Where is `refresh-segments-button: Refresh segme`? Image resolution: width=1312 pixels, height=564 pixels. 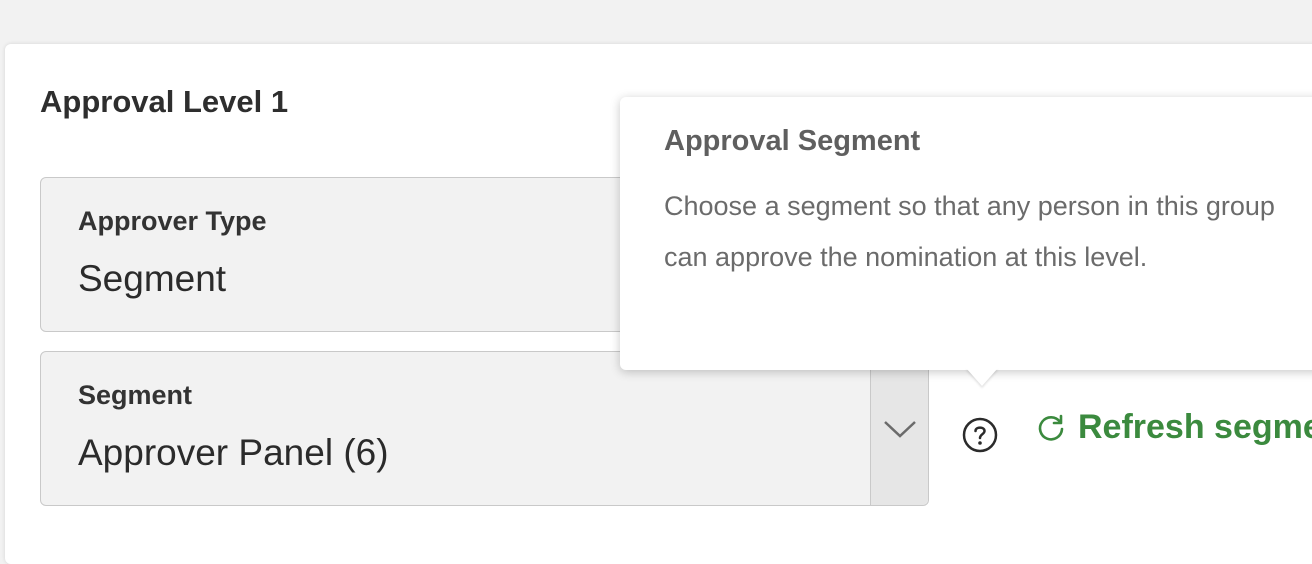
refresh-segments-button: Refresh segme is located at coordinates (1174, 427).